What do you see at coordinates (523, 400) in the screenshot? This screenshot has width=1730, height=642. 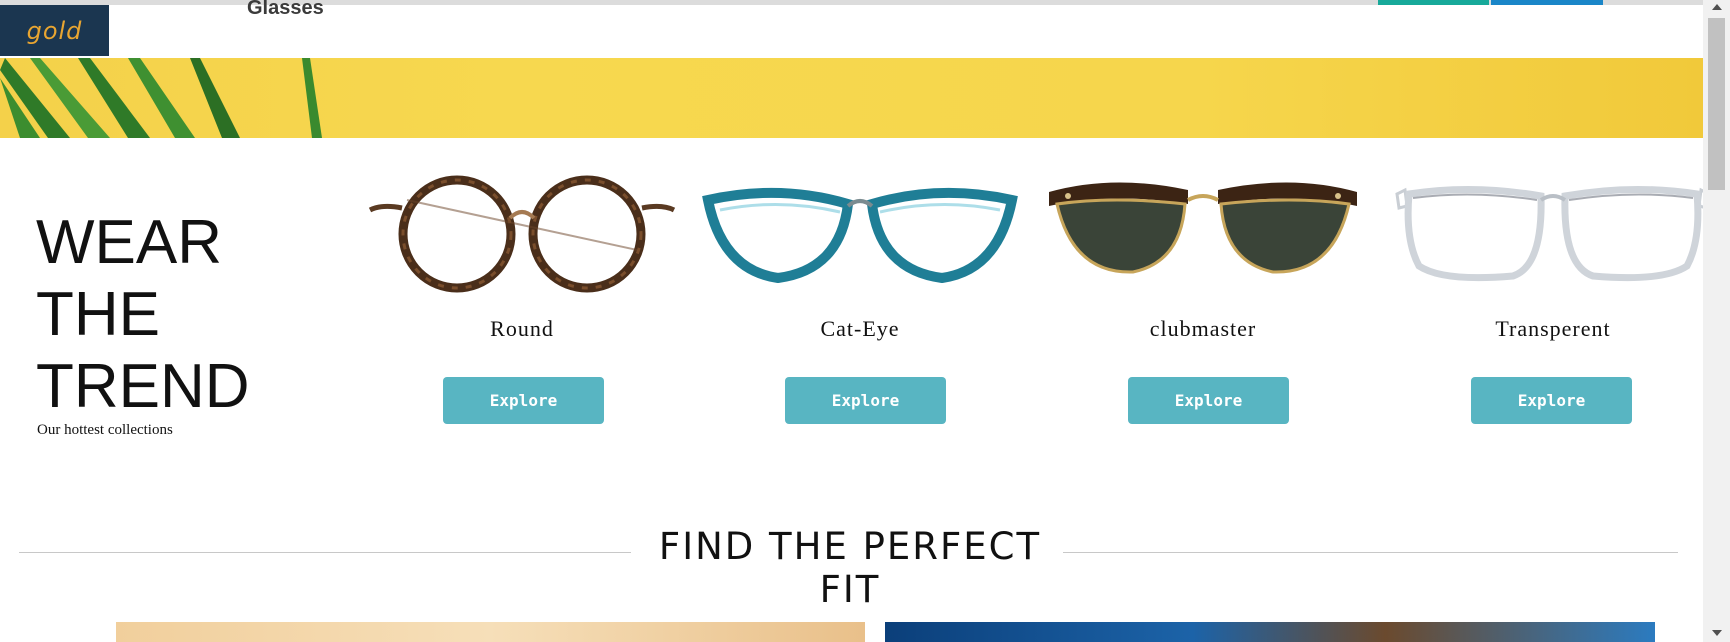 I see `explore-button-round: Explore` at bounding box center [523, 400].